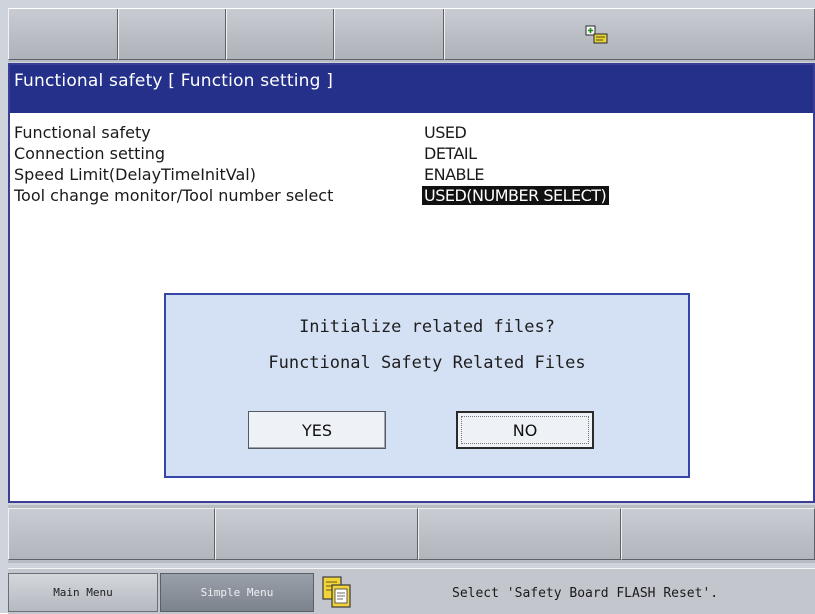 The image size is (815, 614). I want to click on dialog-question: Initialize related files?, so click(427, 327).